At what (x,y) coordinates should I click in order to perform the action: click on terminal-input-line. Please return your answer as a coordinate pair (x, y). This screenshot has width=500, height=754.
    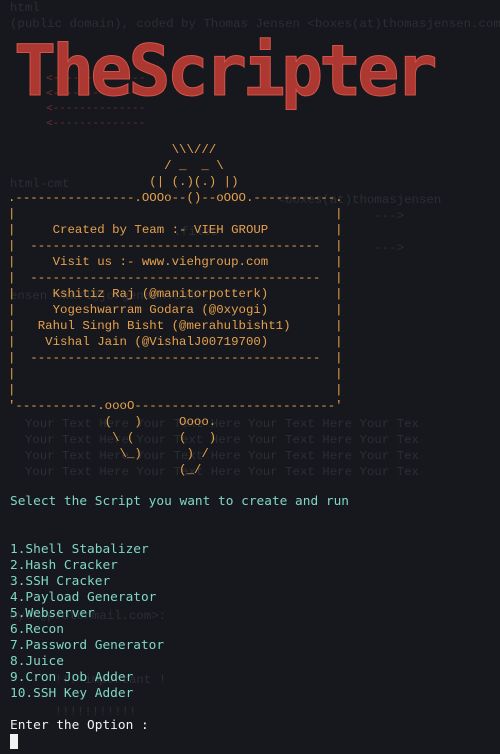
    Looking at the image, I should click on (255, 743).